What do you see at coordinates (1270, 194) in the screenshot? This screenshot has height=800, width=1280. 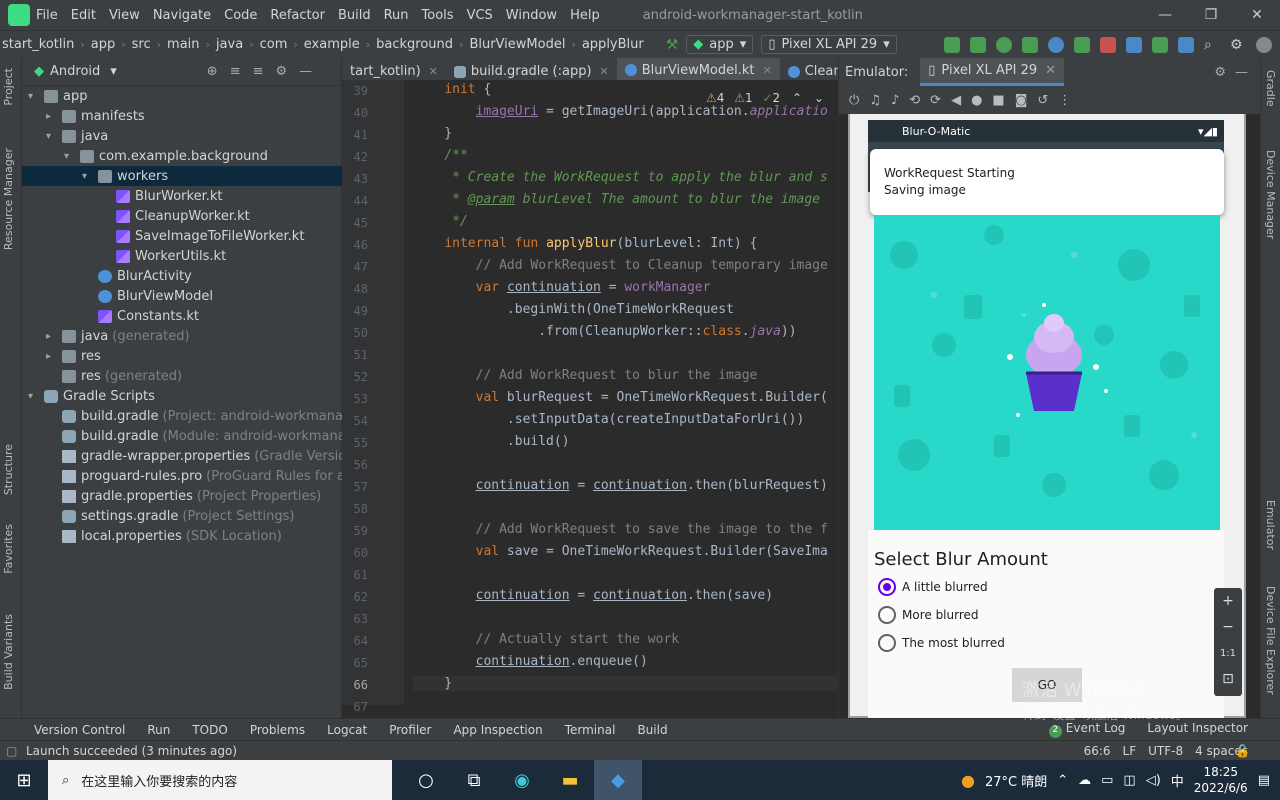 I see `tab-device-manager: Device Manager` at bounding box center [1270, 194].